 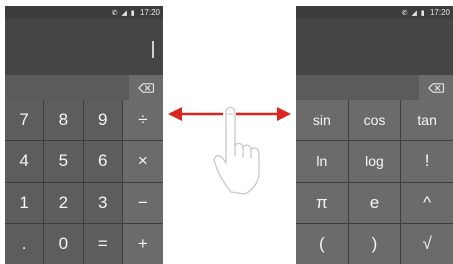 I want to click on key-e: e, so click(x=374, y=202).